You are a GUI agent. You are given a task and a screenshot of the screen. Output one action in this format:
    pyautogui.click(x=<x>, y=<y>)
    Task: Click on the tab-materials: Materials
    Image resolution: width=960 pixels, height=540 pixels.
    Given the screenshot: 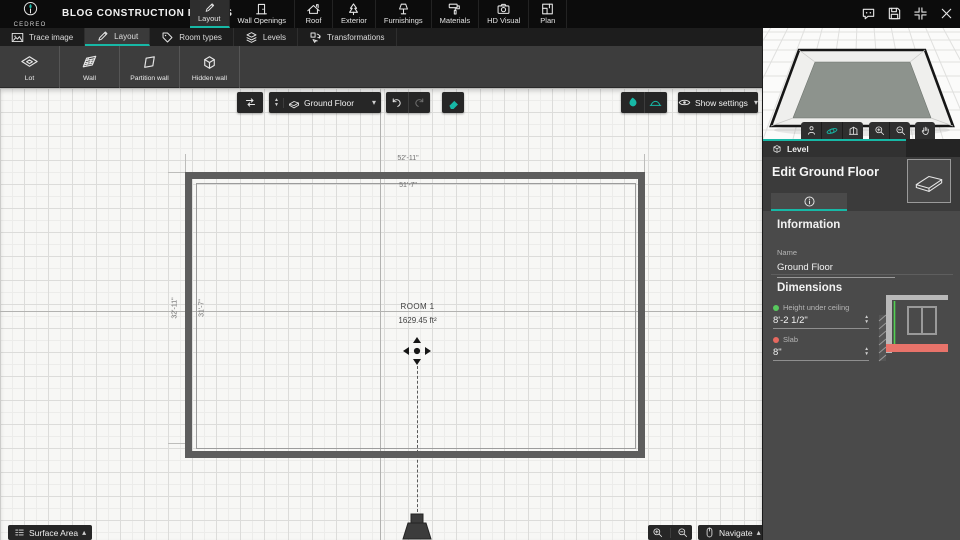 What is the action you would take?
    pyautogui.click(x=456, y=14)
    